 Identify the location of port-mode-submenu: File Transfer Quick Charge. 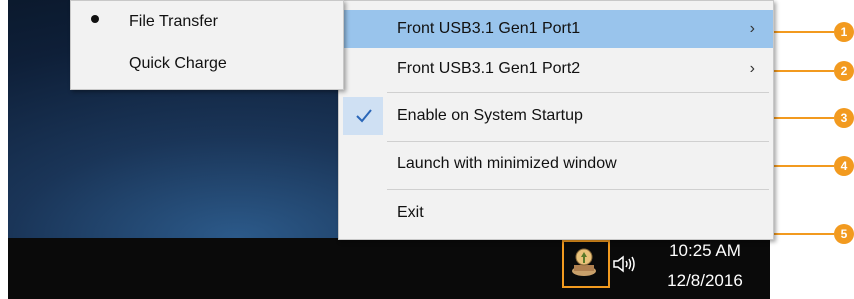
(207, 45).